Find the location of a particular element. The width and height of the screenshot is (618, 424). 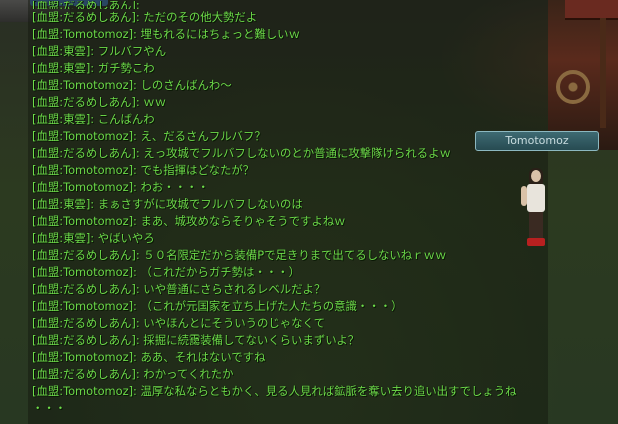

chat-line: [血盟:だるめしあん]: ５０名限定だから装備Pで足きりまで出てるしないねｒｗｗ is located at coordinates (239, 255).